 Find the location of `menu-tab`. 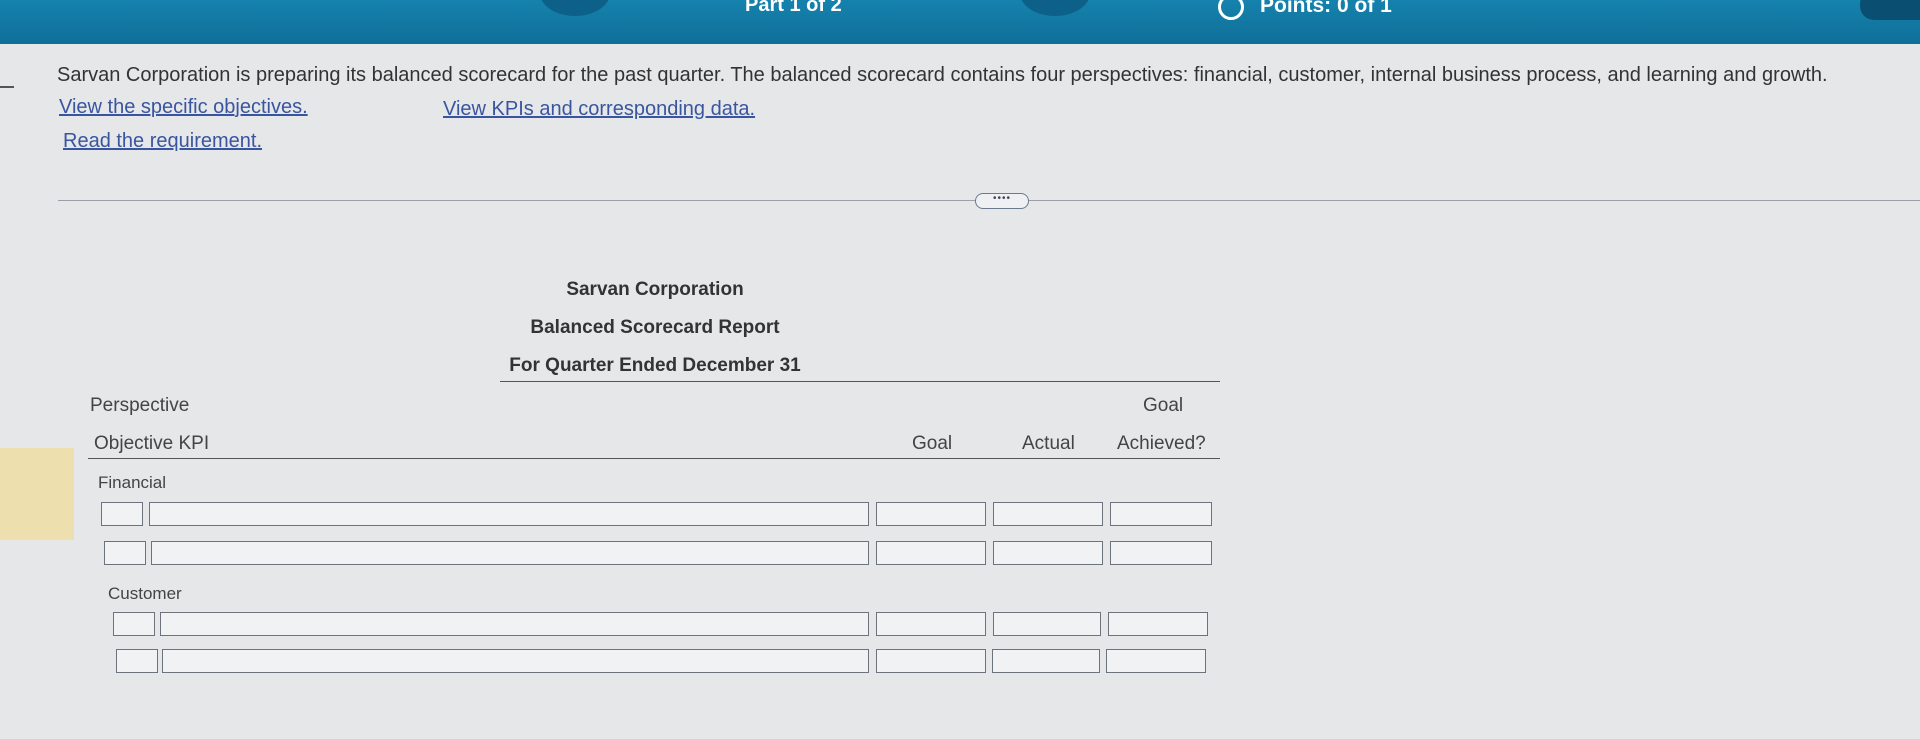

menu-tab is located at coordinates (1890, 10).